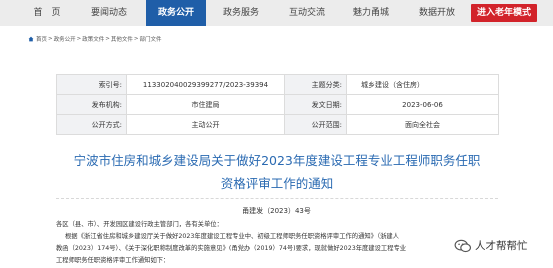  Describe the element at coordinates (113, 260) in the screenshot. I see `body-line: 工程师职务任职资格评审工作通知如下：` at that location.